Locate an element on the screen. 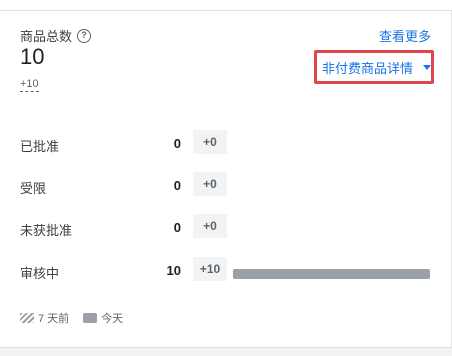 The height and width of the screenshot is (356, 452). hatch-swatch-icon is located at coordinates (27, 318).